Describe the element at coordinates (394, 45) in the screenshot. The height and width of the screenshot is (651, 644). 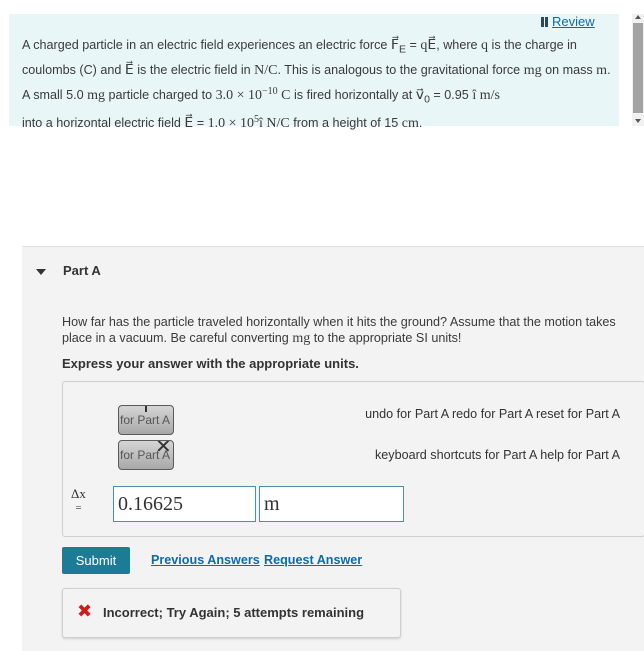
I see `math-force: F⃗` at that location.